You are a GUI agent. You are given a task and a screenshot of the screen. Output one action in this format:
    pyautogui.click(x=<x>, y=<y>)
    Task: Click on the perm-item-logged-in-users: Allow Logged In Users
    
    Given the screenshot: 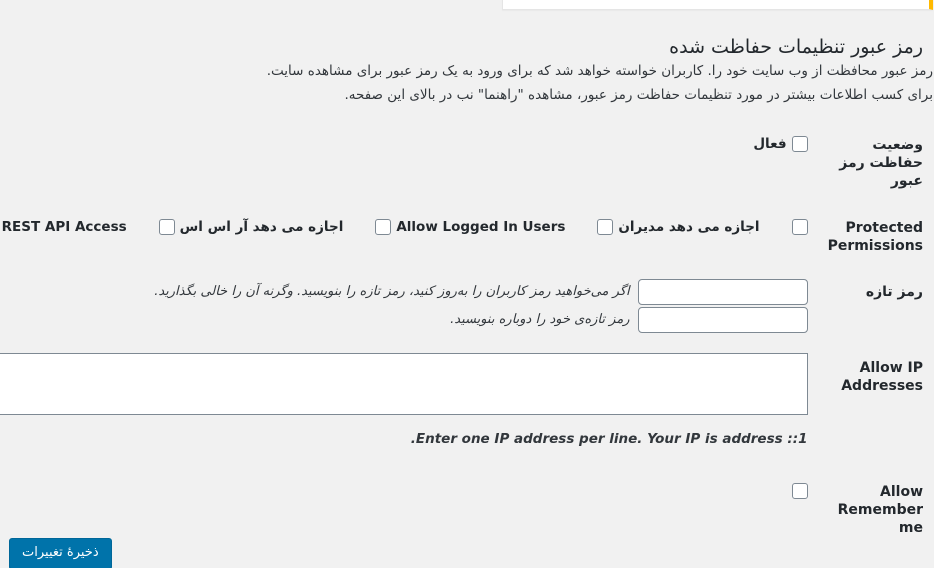 What is the action you would take?
    pyautogui.click(x=471, y=226)
    